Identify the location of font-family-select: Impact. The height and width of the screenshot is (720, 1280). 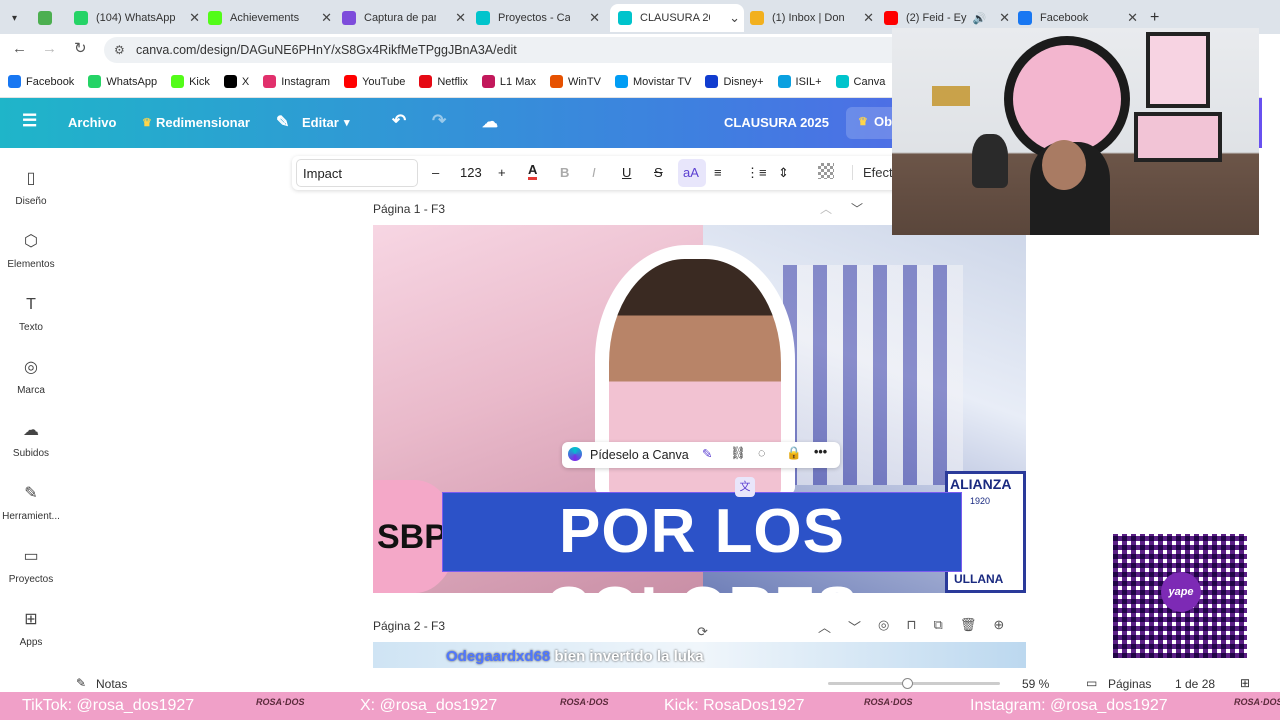
(357, 173).